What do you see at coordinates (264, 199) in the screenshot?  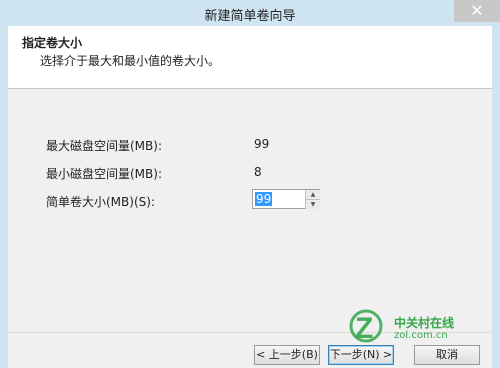 I see `volume-size-input: 99` at bounding box center [264, 199].